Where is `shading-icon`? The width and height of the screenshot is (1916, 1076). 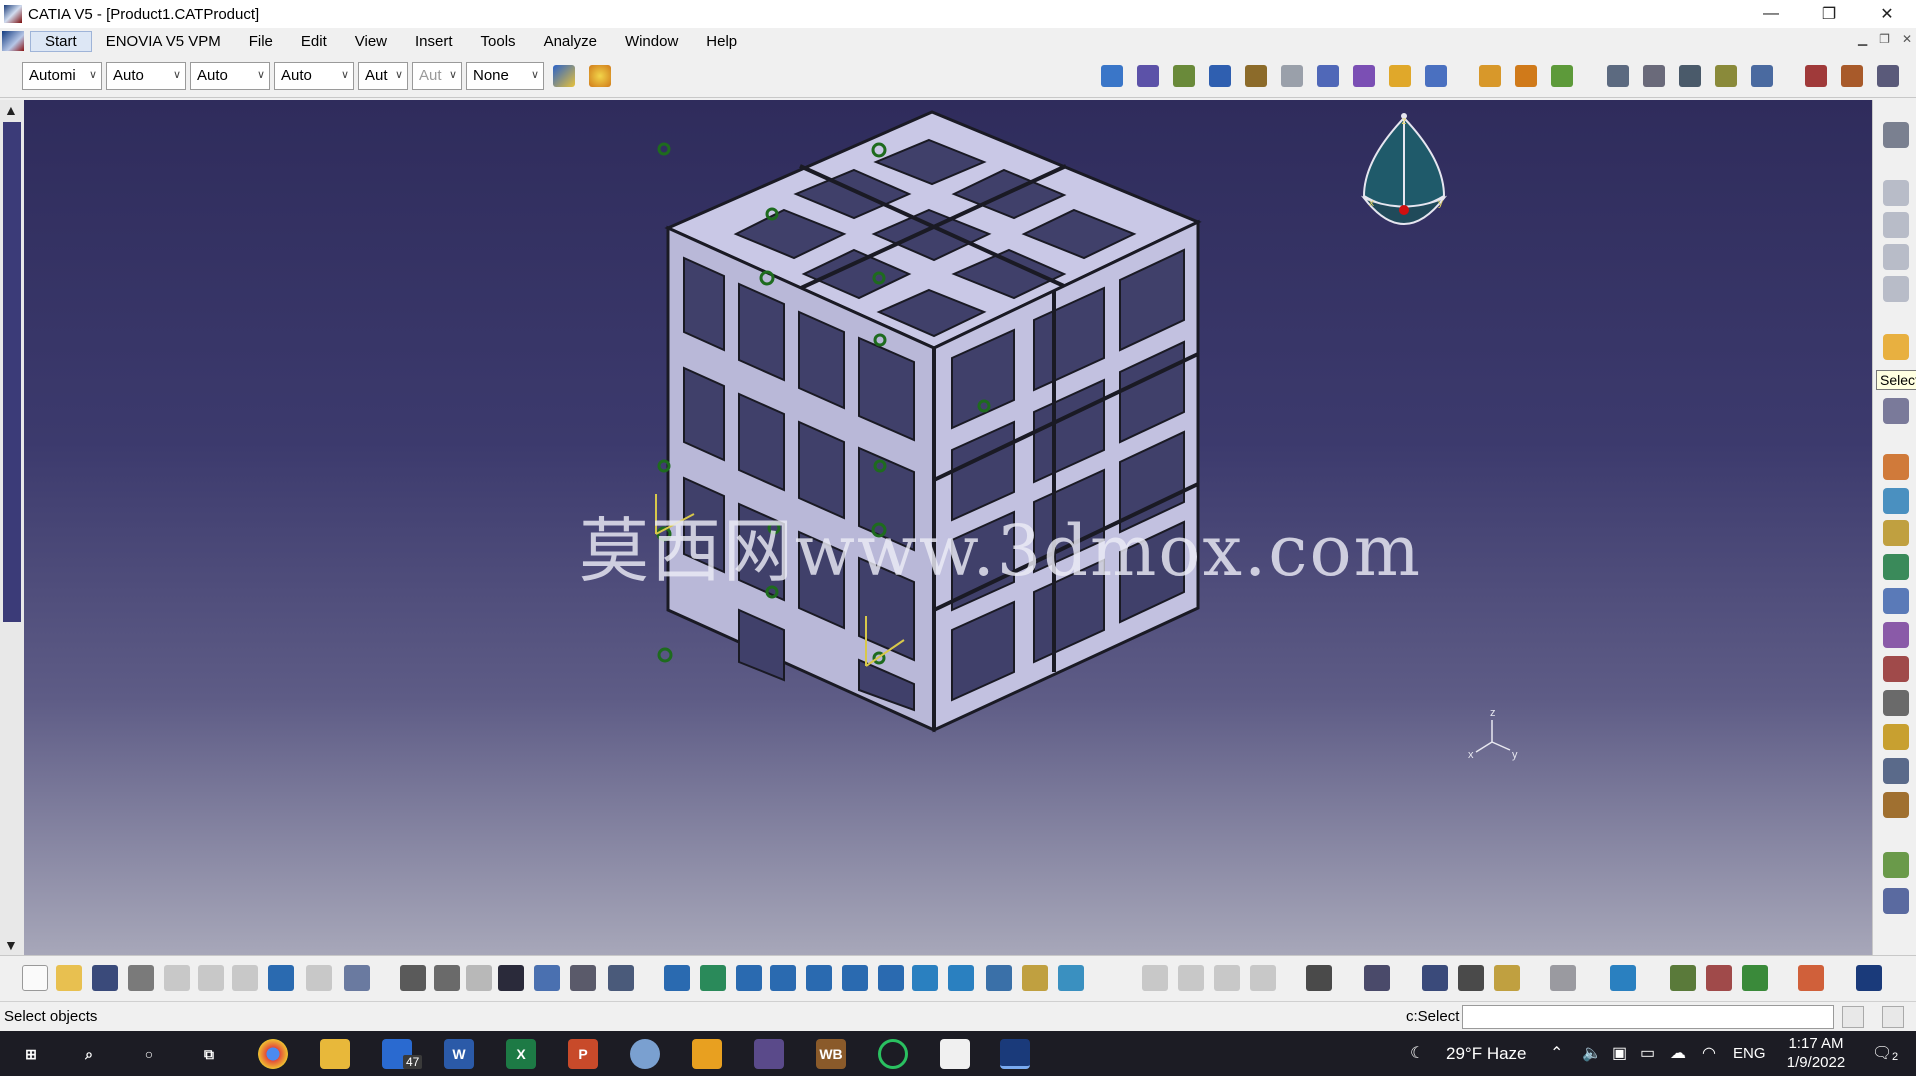 shading-icon is located at coordinates (999, 978).